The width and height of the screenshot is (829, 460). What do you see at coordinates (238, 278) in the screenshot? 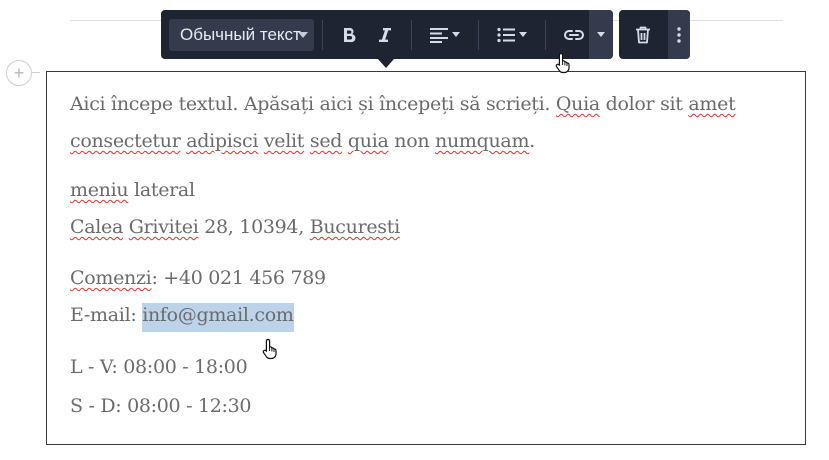
I see `phone-text: : +40 021 456 789` at bounding box center [238, 278].